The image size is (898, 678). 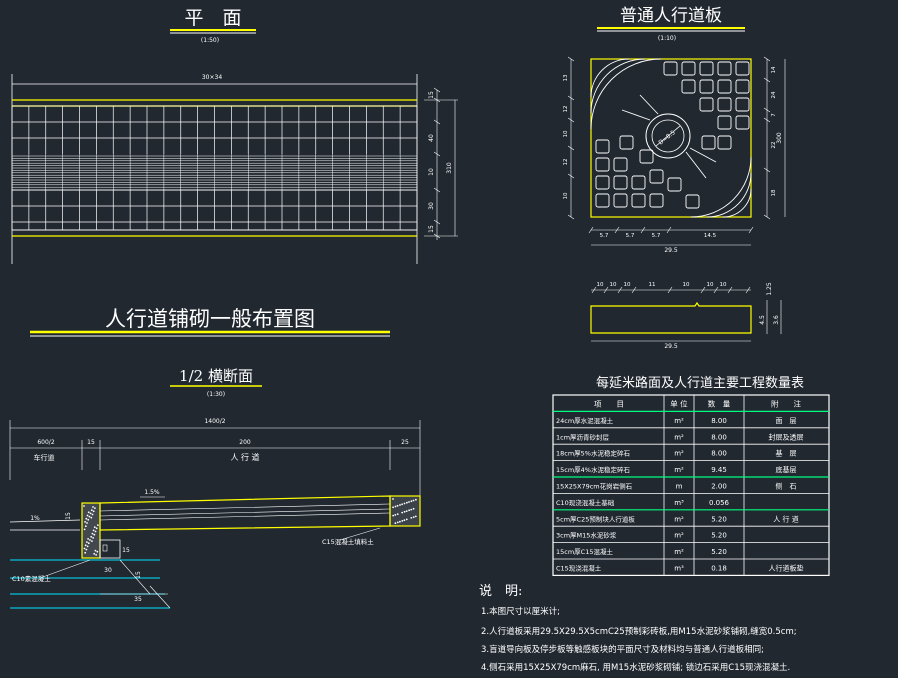 What do you see at coordinates (126, 550) in the screenshot?
I see `curb-backing-dim: 15` at bounding box center [126, 550].